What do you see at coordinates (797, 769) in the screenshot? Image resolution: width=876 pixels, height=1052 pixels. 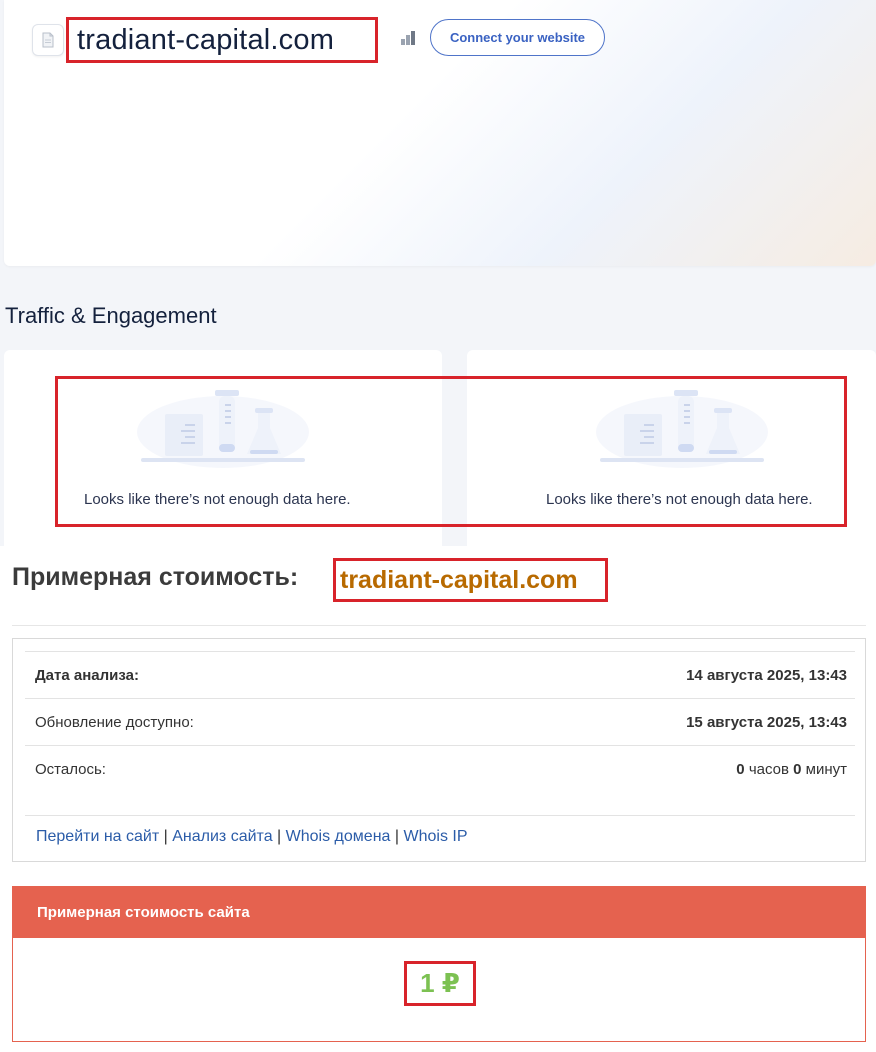 I see `minutes-count: 0` at bounding box center [797, 769].